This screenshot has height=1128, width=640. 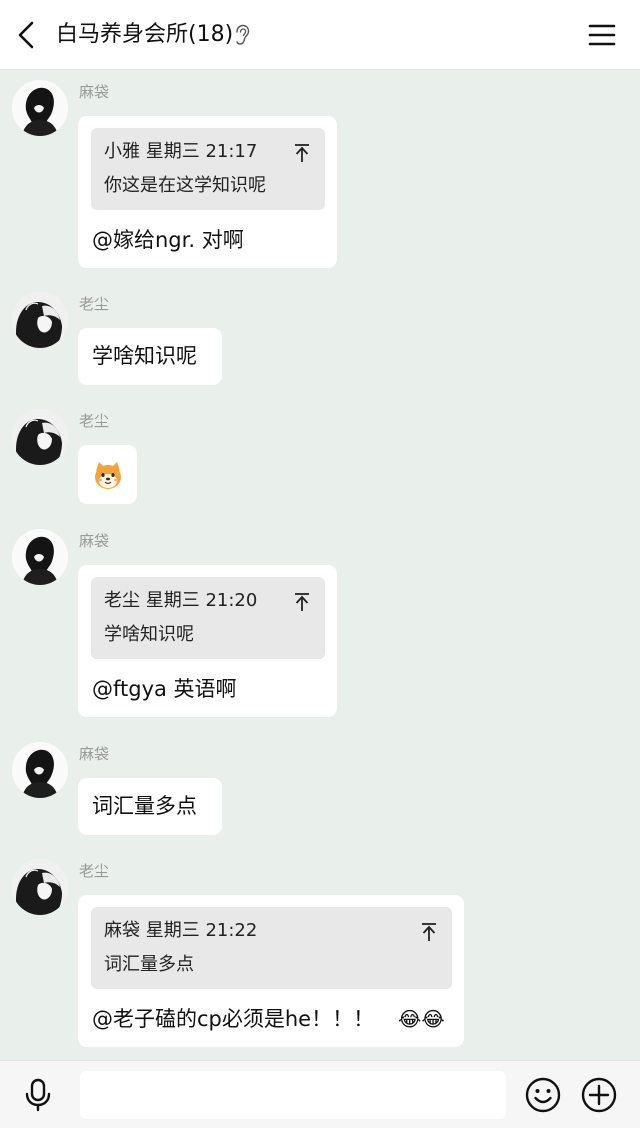 What do you see at coordinates (320, 35) in the screenshot?
I see `top-bar: 白马养身会所(18)` at bounding box center [320, 35].